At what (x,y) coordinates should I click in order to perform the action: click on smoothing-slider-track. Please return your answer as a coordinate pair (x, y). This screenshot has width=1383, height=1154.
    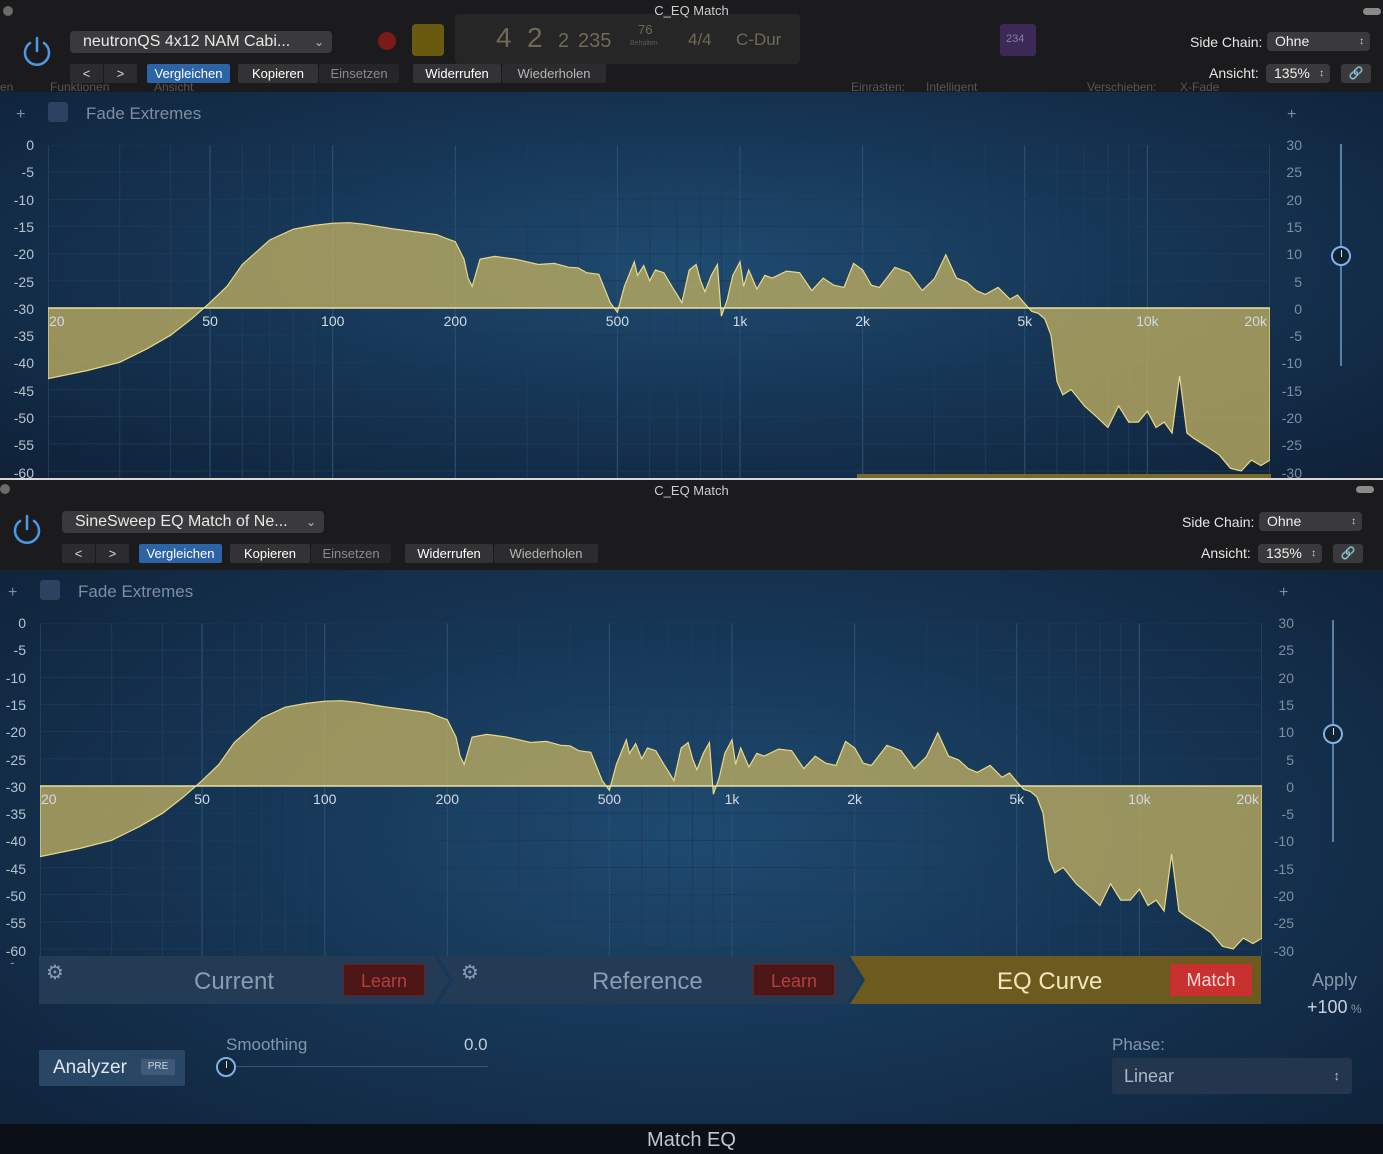
    Looking at the image, I should click on (359, 1066).